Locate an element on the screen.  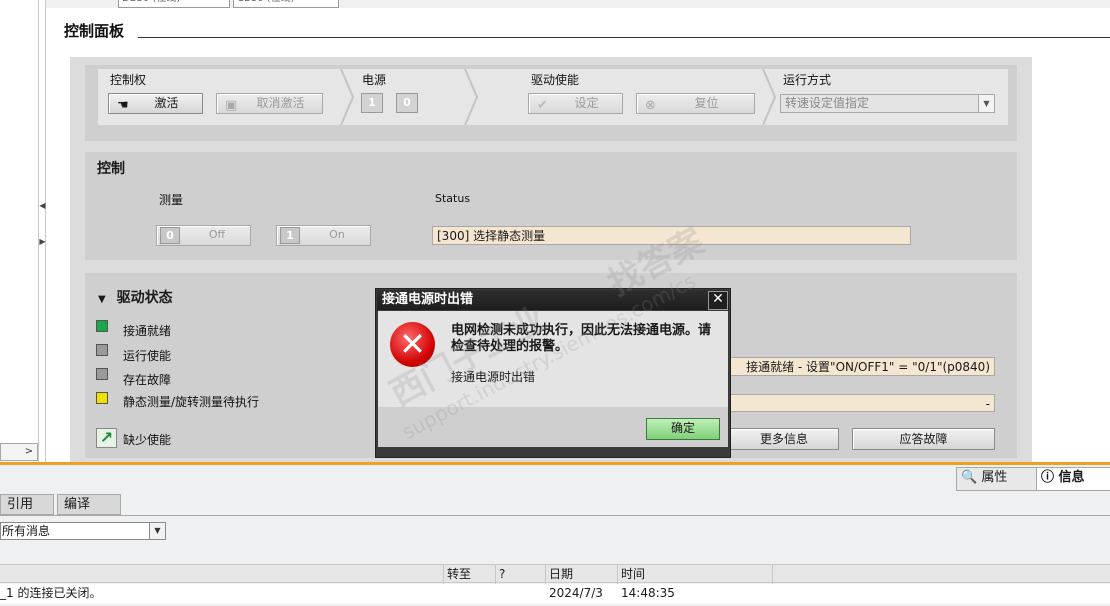
collapse-left-icon: ◀ is located at coordinates (42, 206).